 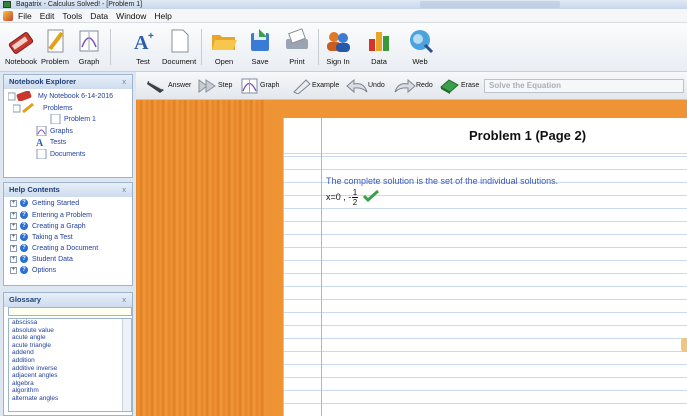 I want to click on notebook-button: Notebook, so click(x=21, y=48).